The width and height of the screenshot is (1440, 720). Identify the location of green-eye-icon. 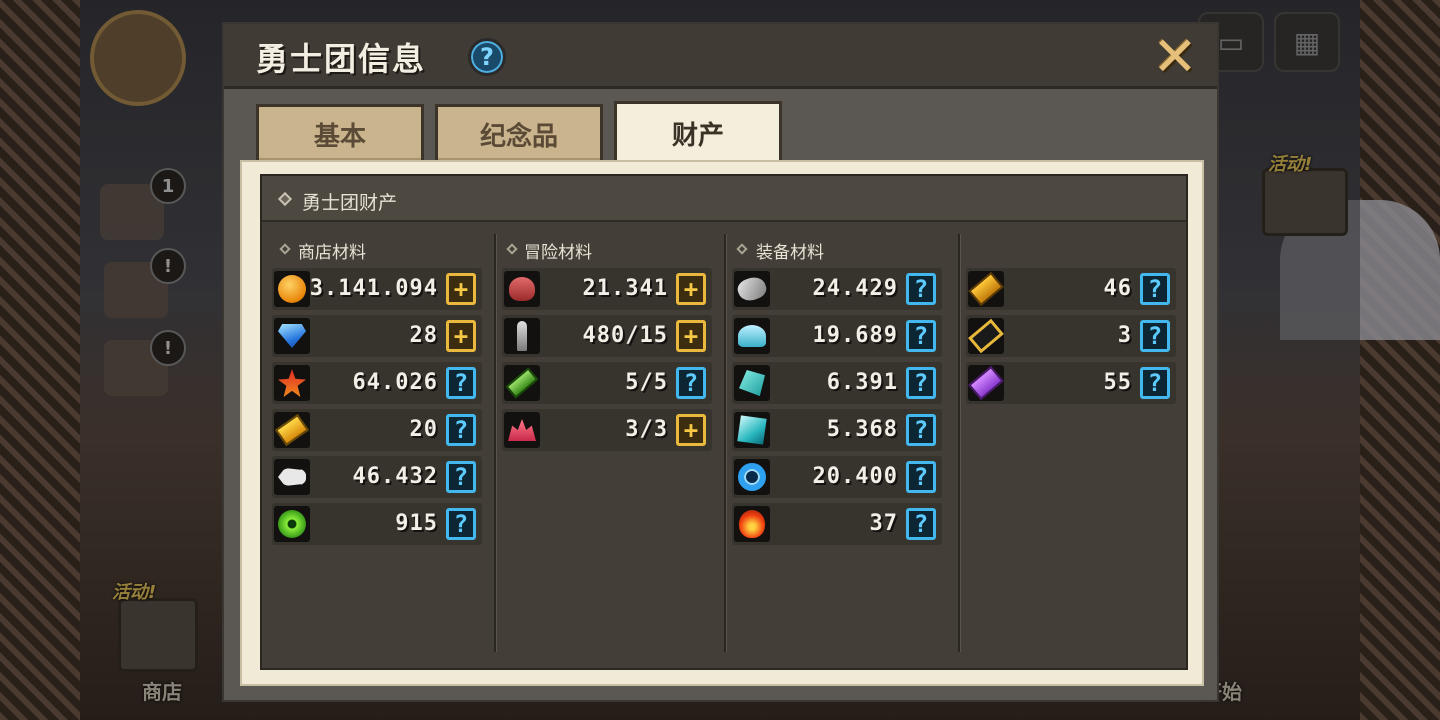
(292, 524).